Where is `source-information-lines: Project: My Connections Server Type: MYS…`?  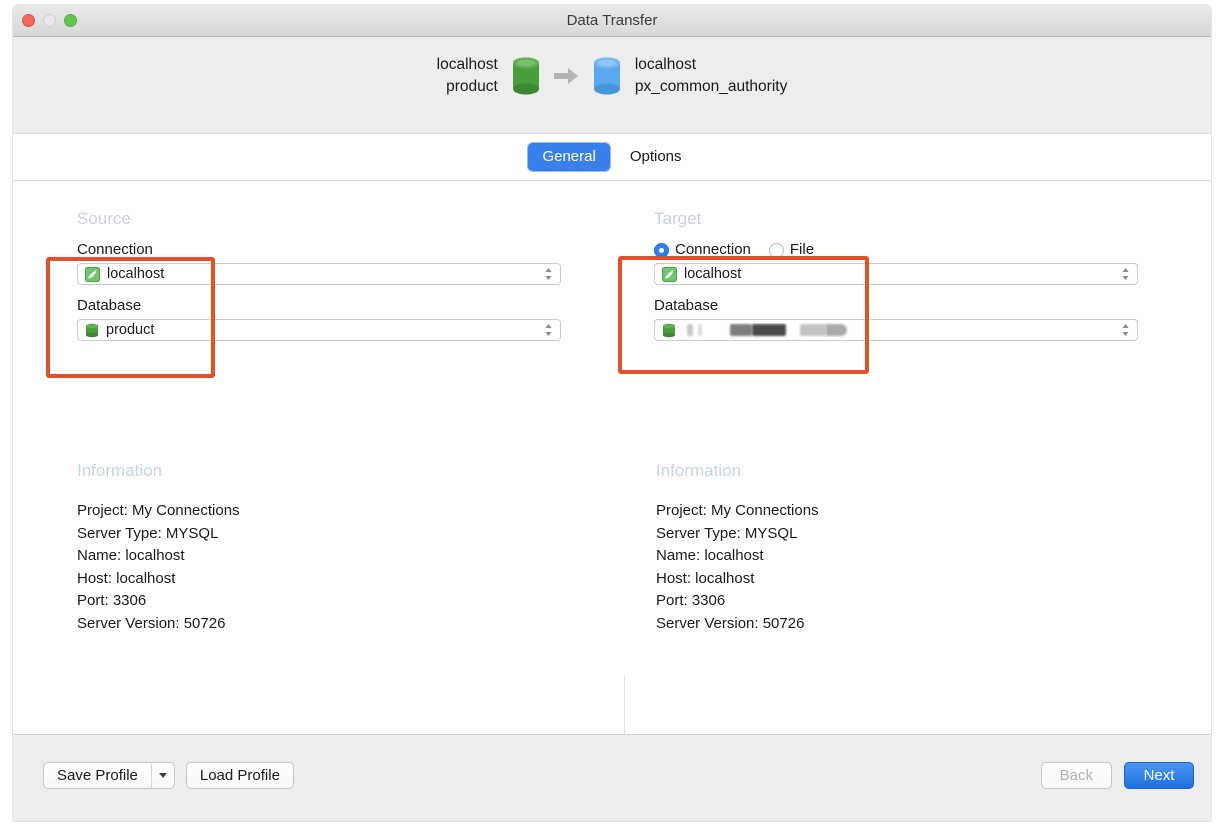
source-information-lines: Project: My Connections Server Type: MYS… is located at coordinates (327, 567).